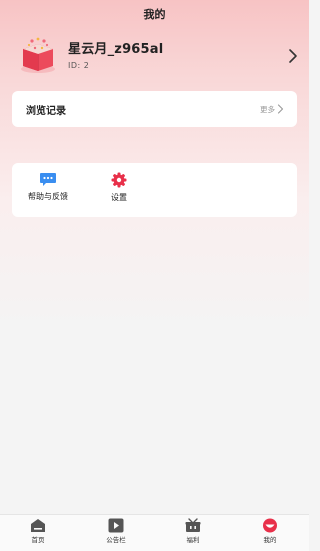 The image size is (320, 551). What do you see at coordinates (154, 109) in the screenshot?
I see `browsing-history-card: 浏览记录 更多` at bounding box center [154, 109].